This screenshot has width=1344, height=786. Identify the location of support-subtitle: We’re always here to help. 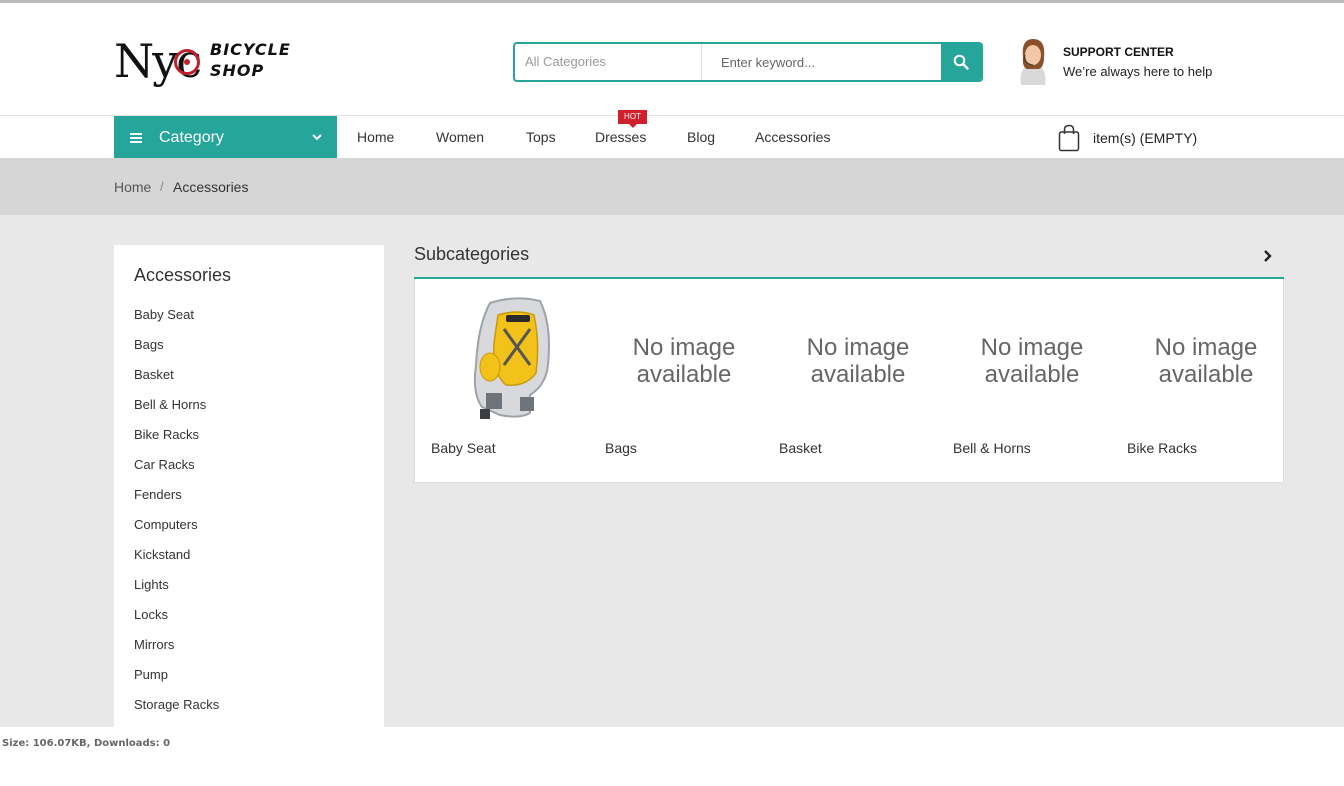
(1138, 71).